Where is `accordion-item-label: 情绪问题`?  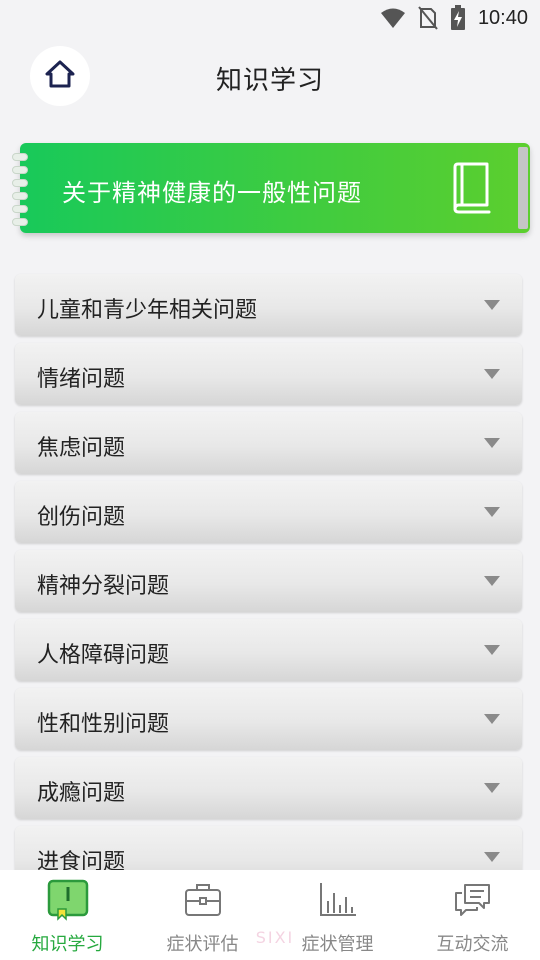
accordion-item-label: 情绪问题 is located at coordinates (81, 379).